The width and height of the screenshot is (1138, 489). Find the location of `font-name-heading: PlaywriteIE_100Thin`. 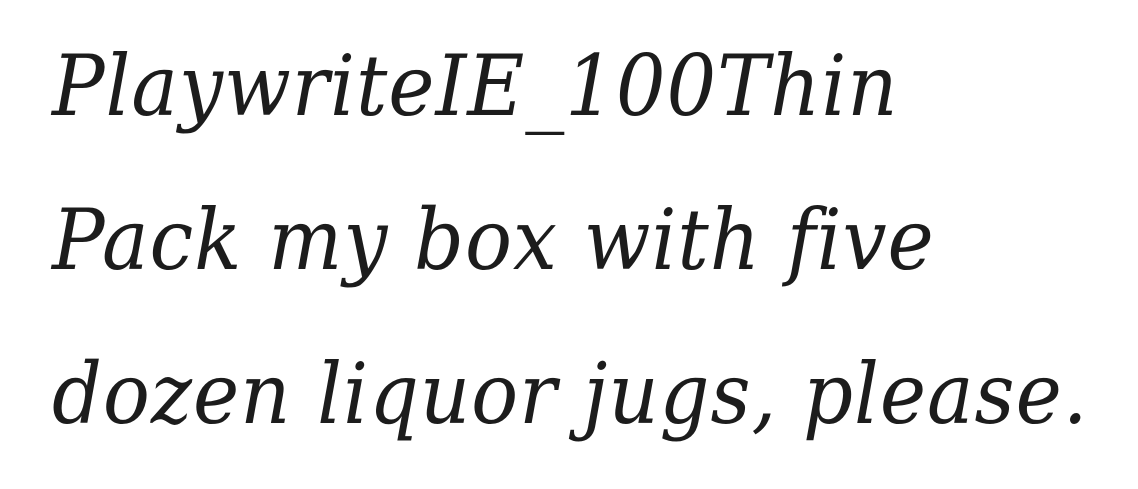

font-name-heading: PlaywriteIE_100Thin is located at coordinates (475, 86).